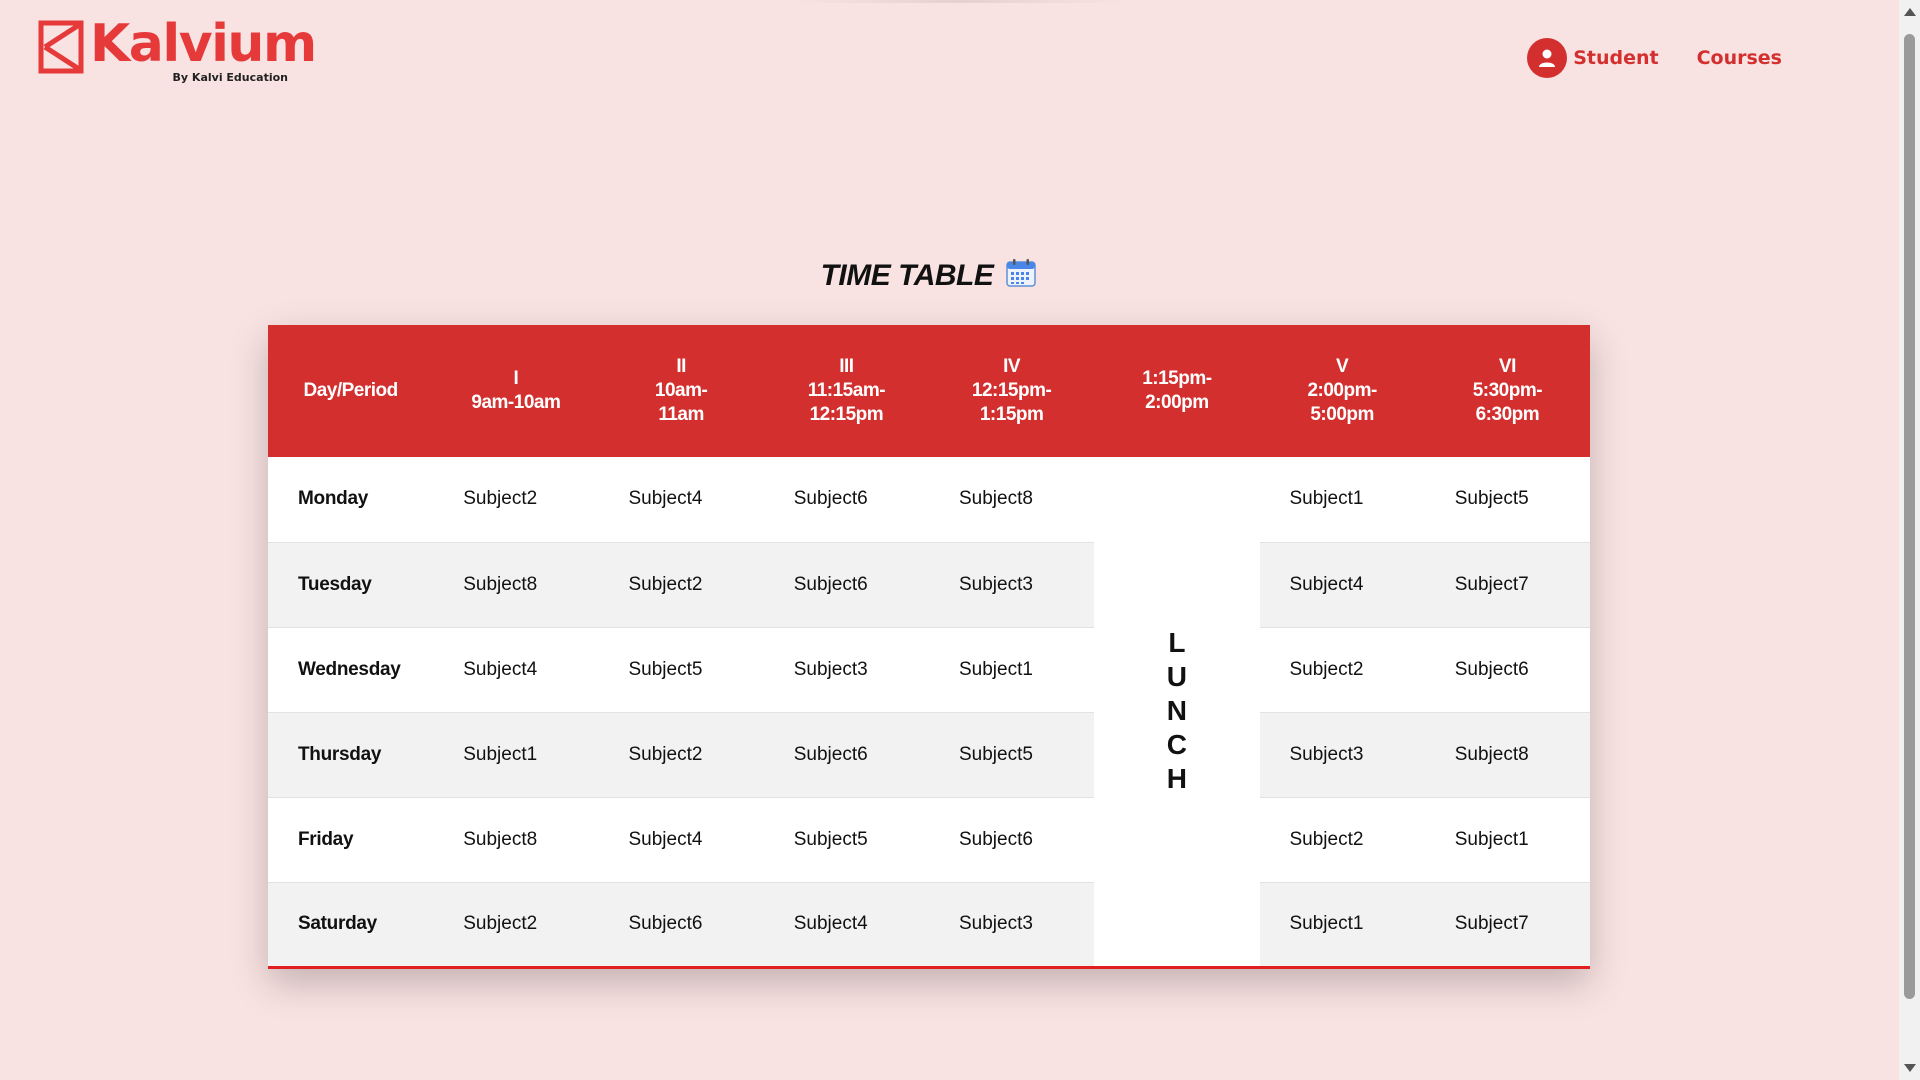  I want to click on kalvium-logo: Kalvium By Kalvi Education, so click(177, 50).